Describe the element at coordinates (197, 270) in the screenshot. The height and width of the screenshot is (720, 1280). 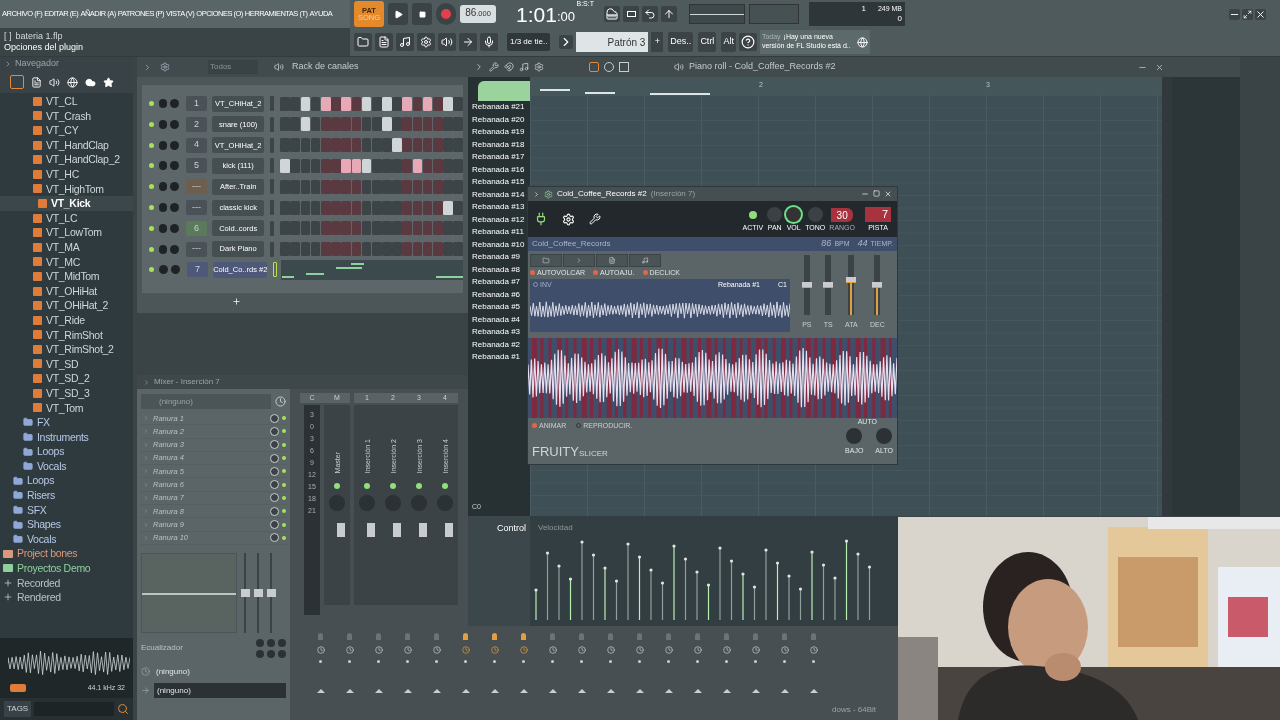
I see `channel-number: 7` at that location.